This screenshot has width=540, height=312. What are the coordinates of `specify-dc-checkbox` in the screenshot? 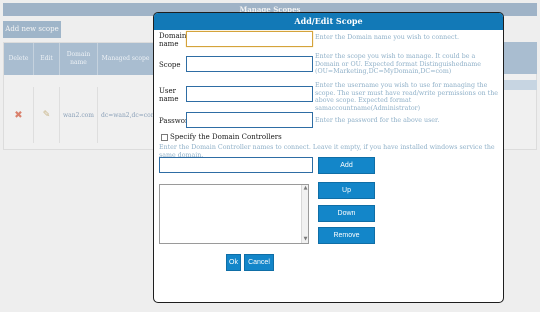 It's located at (164, 137).